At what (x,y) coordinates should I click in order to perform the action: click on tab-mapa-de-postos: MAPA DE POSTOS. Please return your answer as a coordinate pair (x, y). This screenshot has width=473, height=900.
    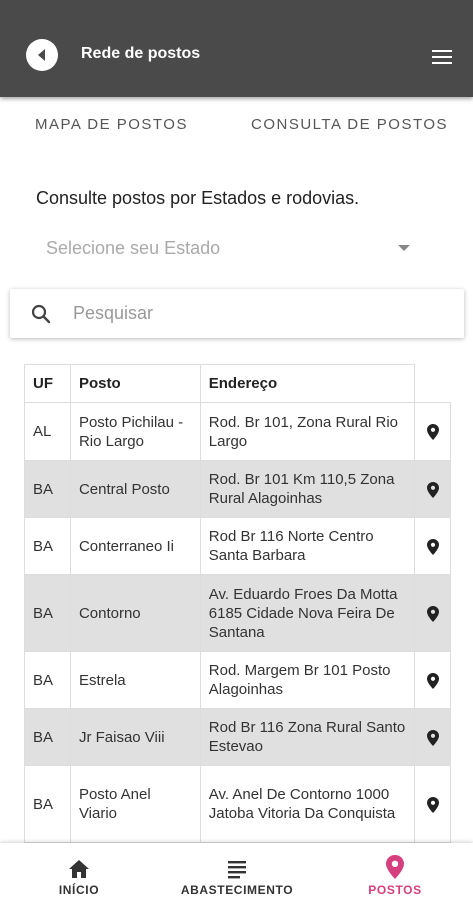
    Looking at the image, I should click on (111, 124).